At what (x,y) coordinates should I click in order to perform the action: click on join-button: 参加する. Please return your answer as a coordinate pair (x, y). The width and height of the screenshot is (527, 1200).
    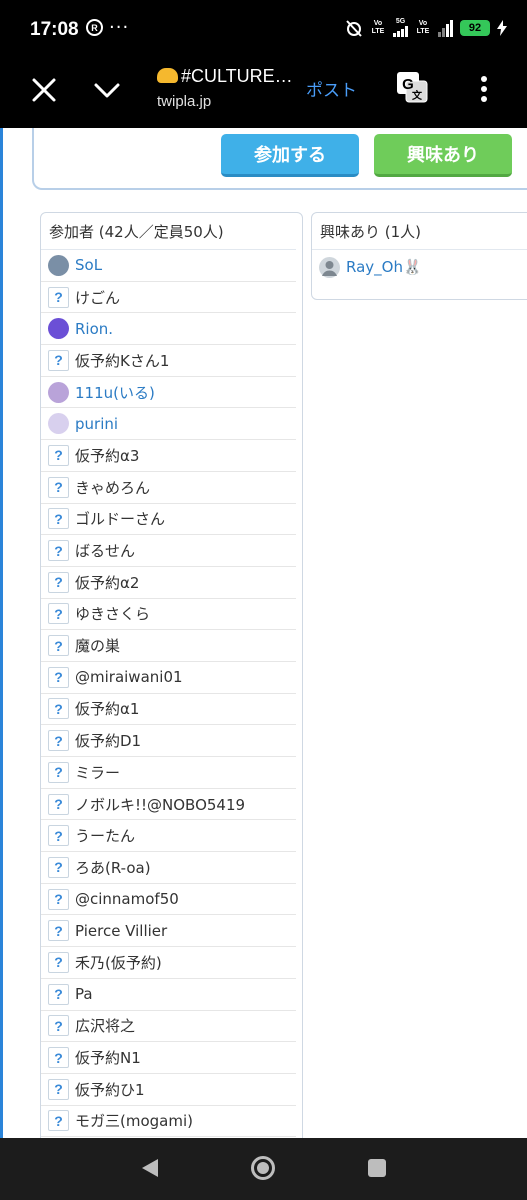
    Looking at the image, I should click on (290, 155).